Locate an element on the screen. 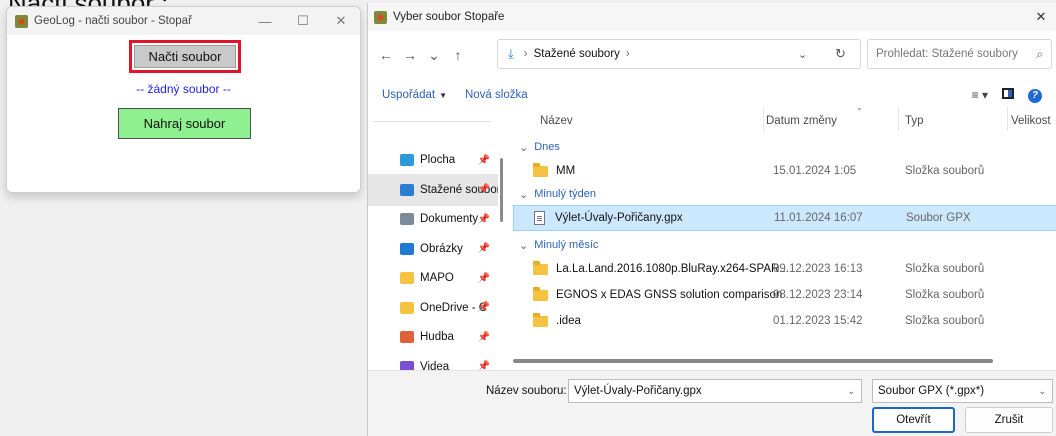 The image size is (1056, 436). file-type-value: Soubor GPX (*.gpx*) is located at coordinates (931, 391).